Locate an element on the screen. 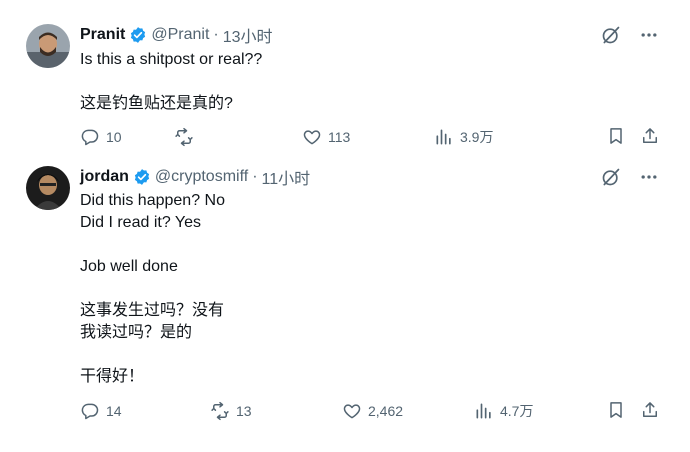 The image size is (690, 452). timestamp: 11小时 is located at coordinates (286, 177).